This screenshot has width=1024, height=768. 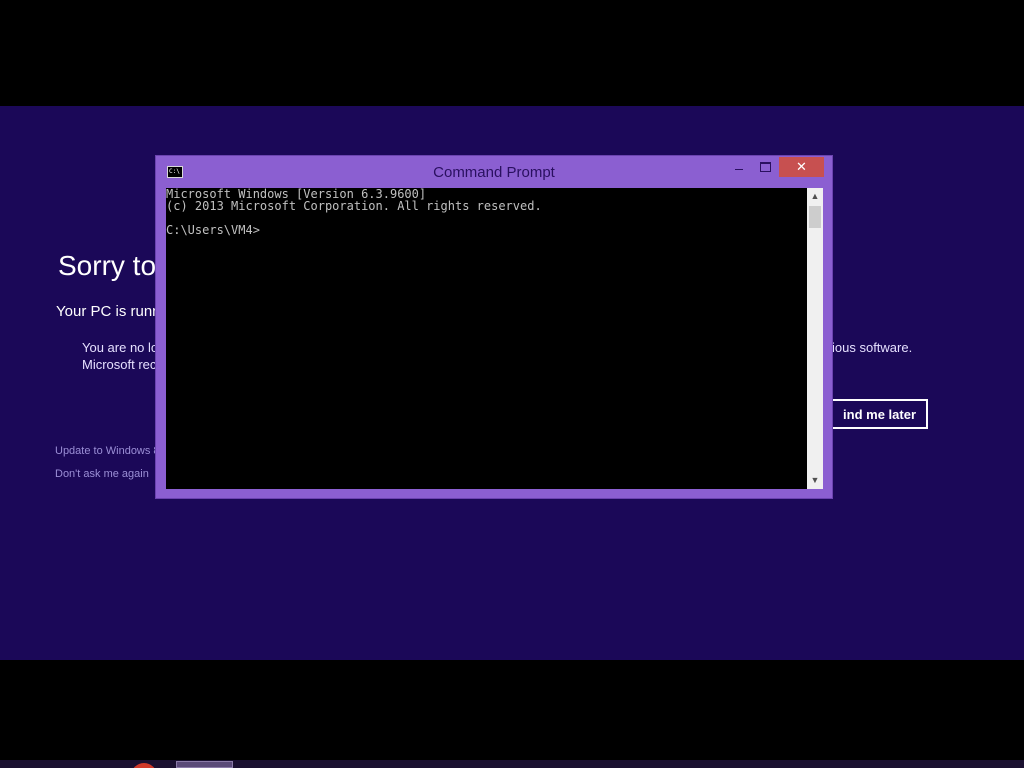 I want to click on close-button: ✕, so click(x=801, y=167).